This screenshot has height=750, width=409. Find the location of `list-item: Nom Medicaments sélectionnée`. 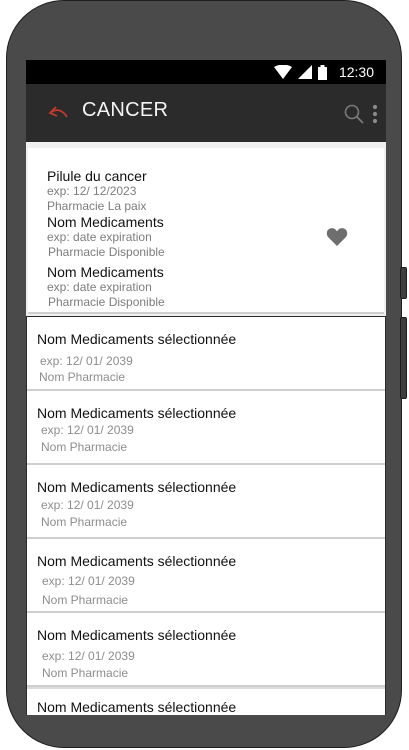

list-item: Nom Medicaments sélectionnée is located at coordinates (206, 702).